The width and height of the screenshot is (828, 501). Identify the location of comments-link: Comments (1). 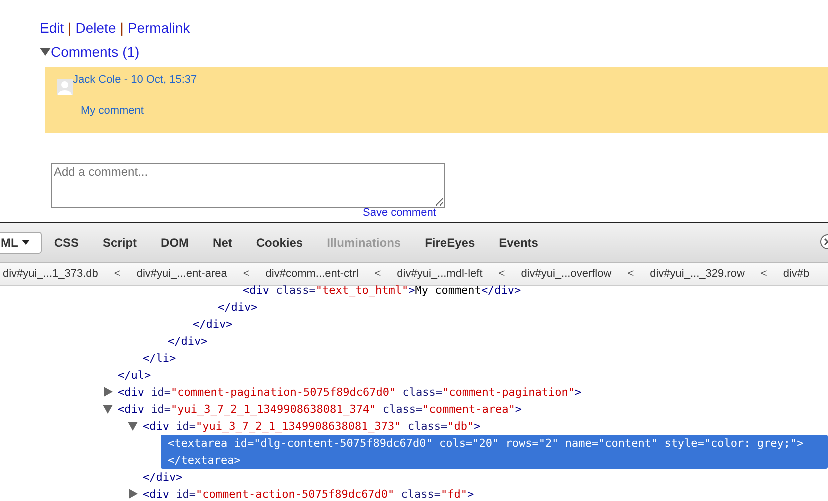
(95, 52).